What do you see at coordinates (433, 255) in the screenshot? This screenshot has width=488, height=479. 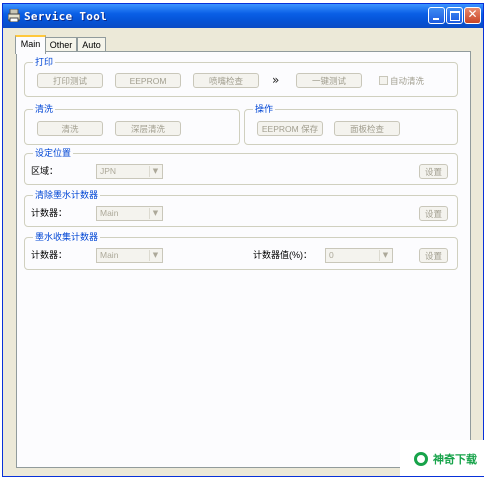 I see `collect-counter-set-button: 设置` at bounding box center [433, 255].